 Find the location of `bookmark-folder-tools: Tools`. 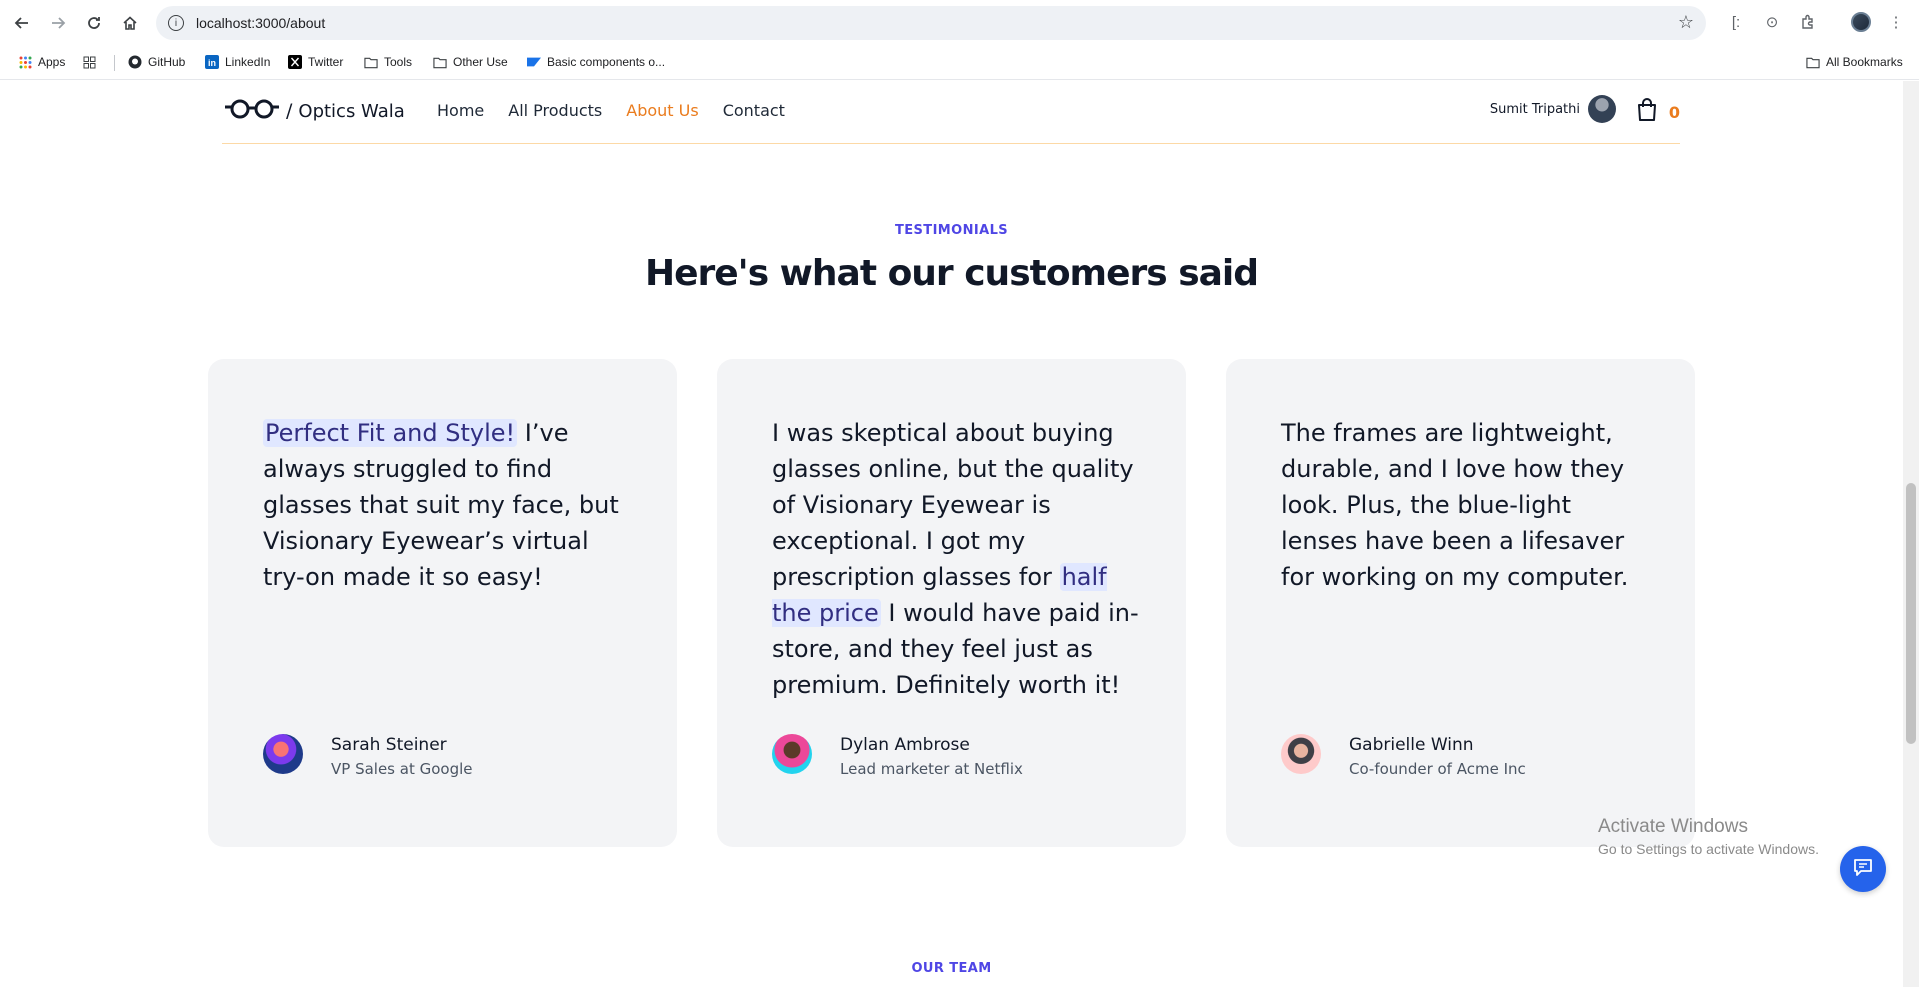

bookmark-folder-tools: Tools is located at coordinates (388, 62).